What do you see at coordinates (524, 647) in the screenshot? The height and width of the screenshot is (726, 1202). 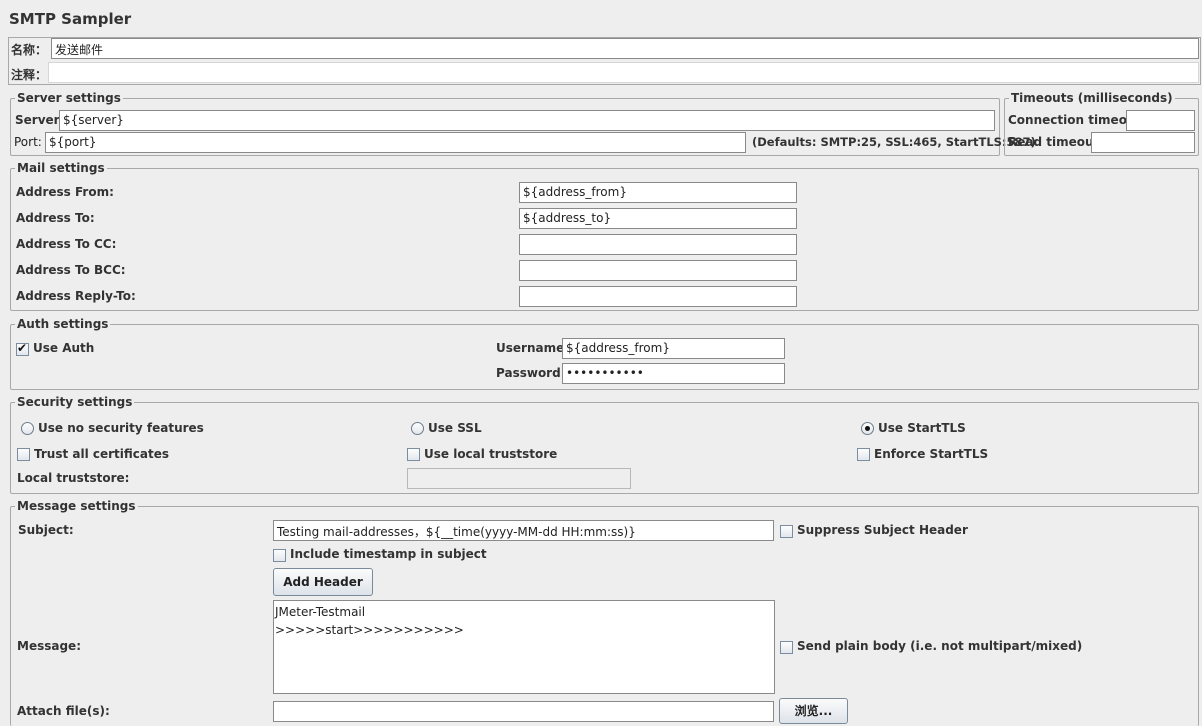 I see `message-textarea: JMeter-Testmail >>>>>start>>>>>>>>>>>` at bounding box center [524, 647].